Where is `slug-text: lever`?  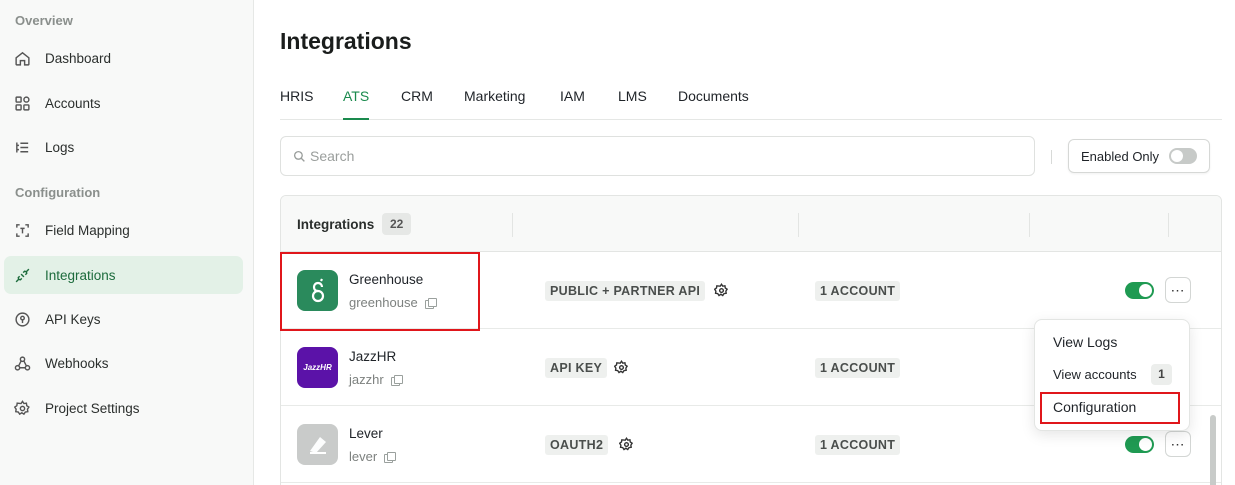
slug-text: lever is located at coordinates (363, 456).